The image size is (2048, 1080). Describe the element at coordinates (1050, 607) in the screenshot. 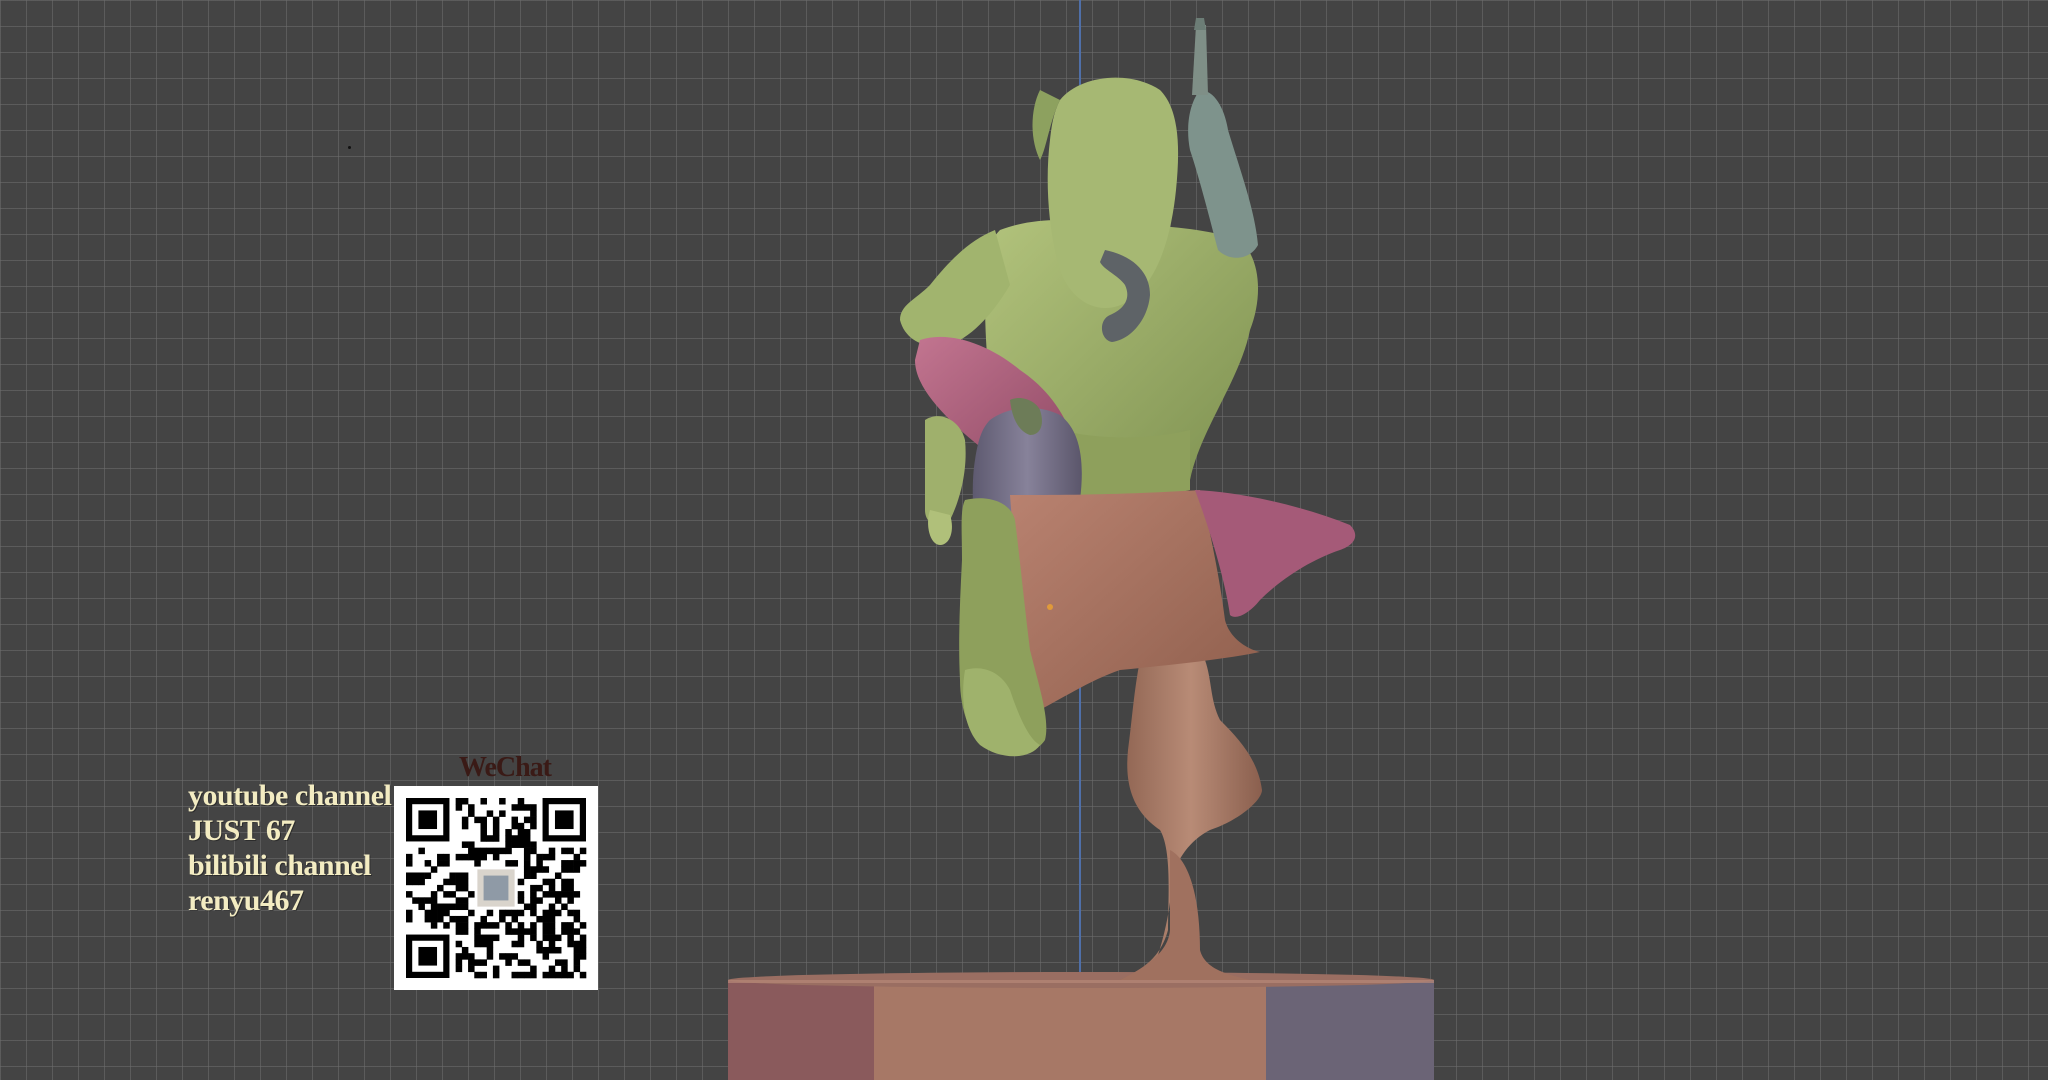

I see `model-detail-dot` at that location.